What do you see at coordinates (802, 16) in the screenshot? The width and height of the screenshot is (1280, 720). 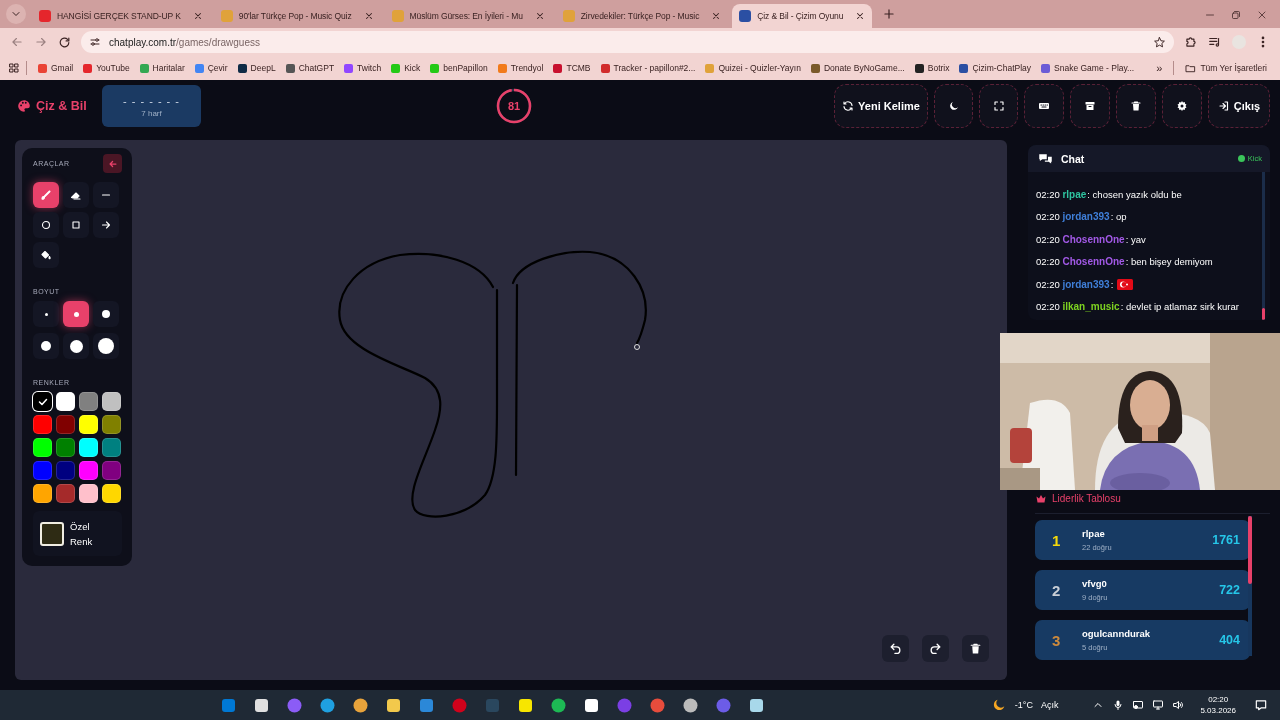 I see `browser-tab: Çiz & Bil - Çizim Oyunu` at bounding box center [802, 16].